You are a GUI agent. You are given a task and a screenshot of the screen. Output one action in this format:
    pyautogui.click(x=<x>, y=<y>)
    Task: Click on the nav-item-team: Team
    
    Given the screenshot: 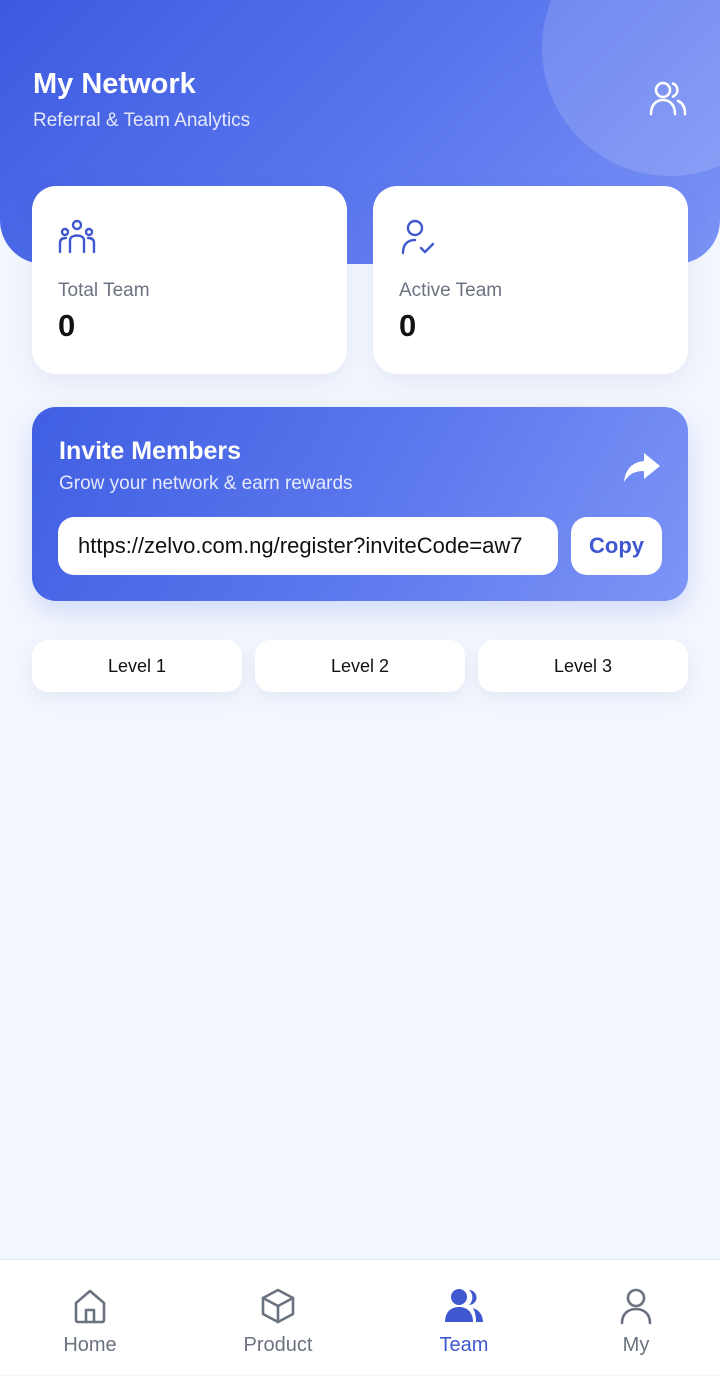 What is the action you would take?
    pyautogui.click(x=464, y=1318)
    